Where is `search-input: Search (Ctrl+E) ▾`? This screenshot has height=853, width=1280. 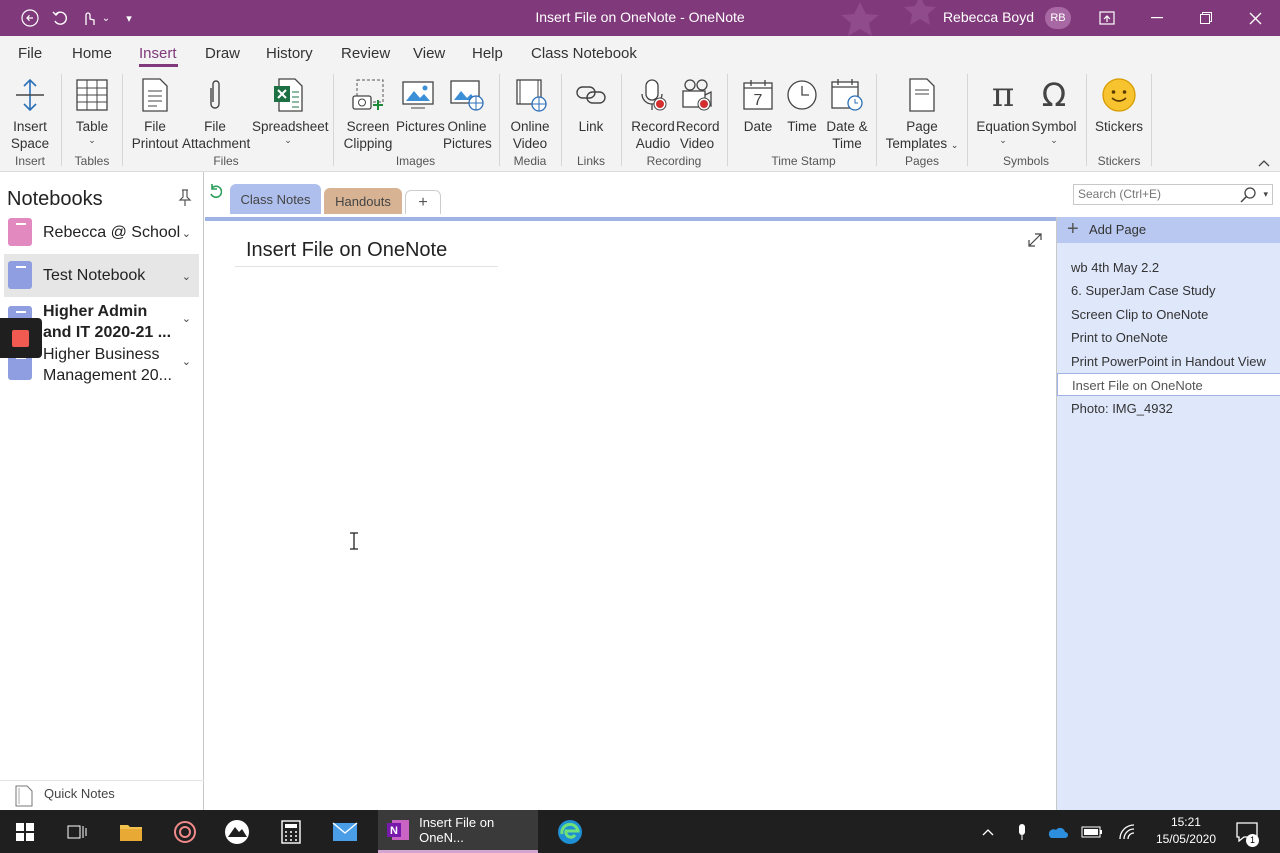
search-input: Search (Ctrl+E) ▾ is located at coordinates (1173, 194).